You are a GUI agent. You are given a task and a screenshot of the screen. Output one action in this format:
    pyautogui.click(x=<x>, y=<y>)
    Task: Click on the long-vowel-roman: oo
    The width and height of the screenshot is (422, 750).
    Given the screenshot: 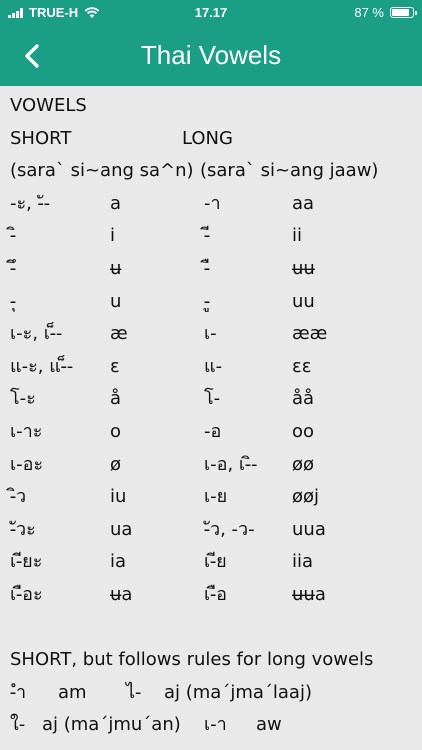 What is the action you would take?
    pyautogui.click(x=303, y=431)
    